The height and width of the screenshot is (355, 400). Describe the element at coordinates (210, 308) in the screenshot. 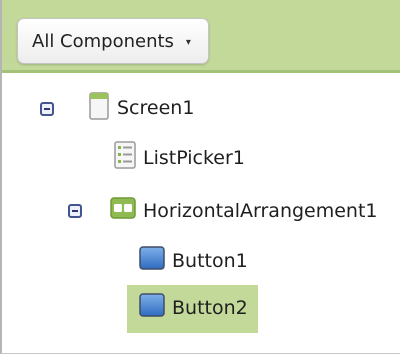

I see `tree-node-label: Button2` at that location.